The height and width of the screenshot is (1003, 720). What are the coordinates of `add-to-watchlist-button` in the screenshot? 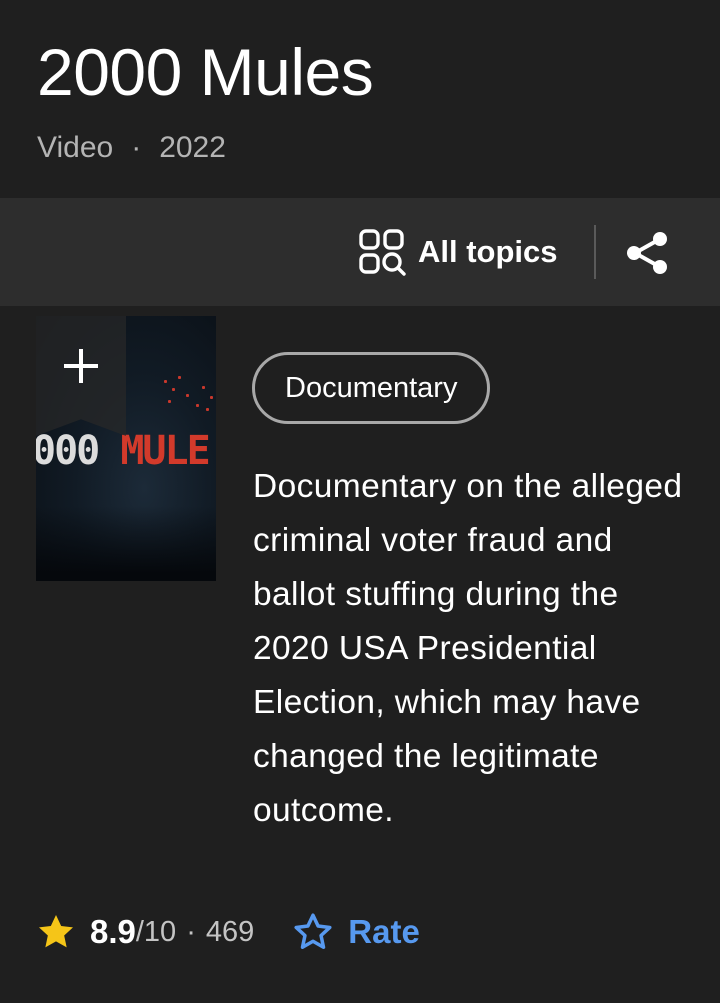 It's located at (81, 376).